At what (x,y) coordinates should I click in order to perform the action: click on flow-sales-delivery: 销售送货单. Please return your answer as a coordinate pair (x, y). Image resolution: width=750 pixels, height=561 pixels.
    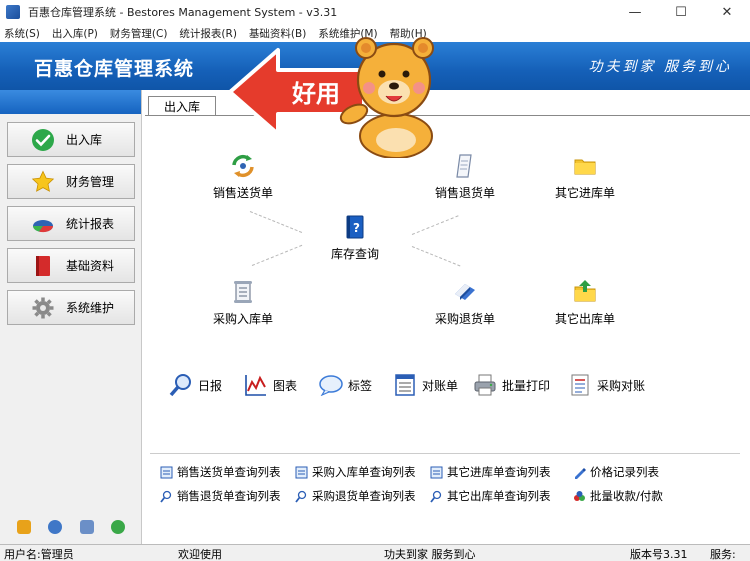
    Looking at the image, I should click on (243, 176).